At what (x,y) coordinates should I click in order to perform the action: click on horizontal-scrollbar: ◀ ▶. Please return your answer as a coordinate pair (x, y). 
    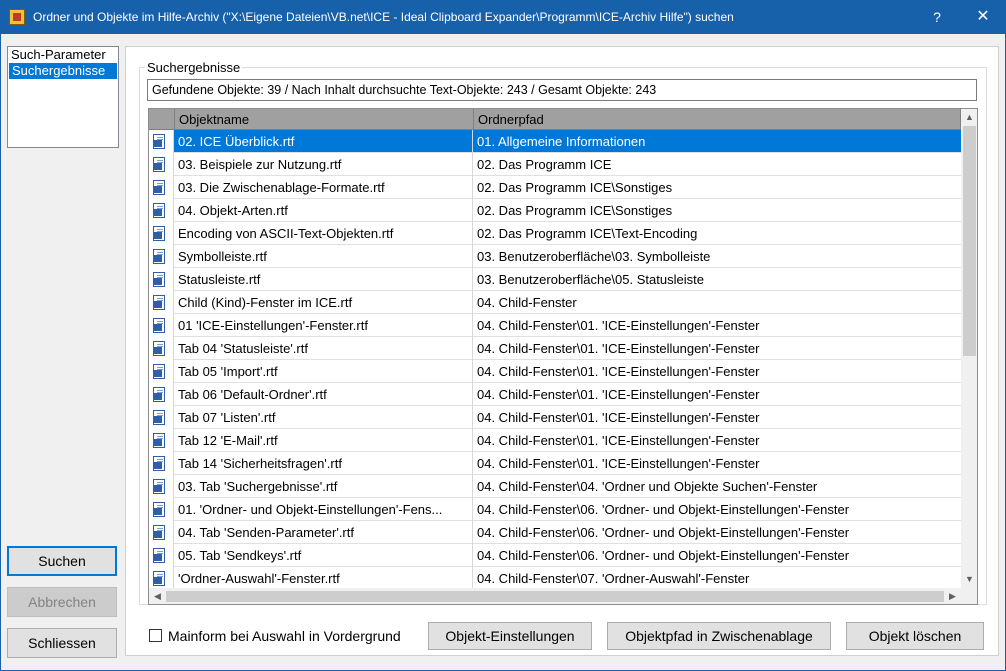
    Looking at the image, I should click on (555, 596).